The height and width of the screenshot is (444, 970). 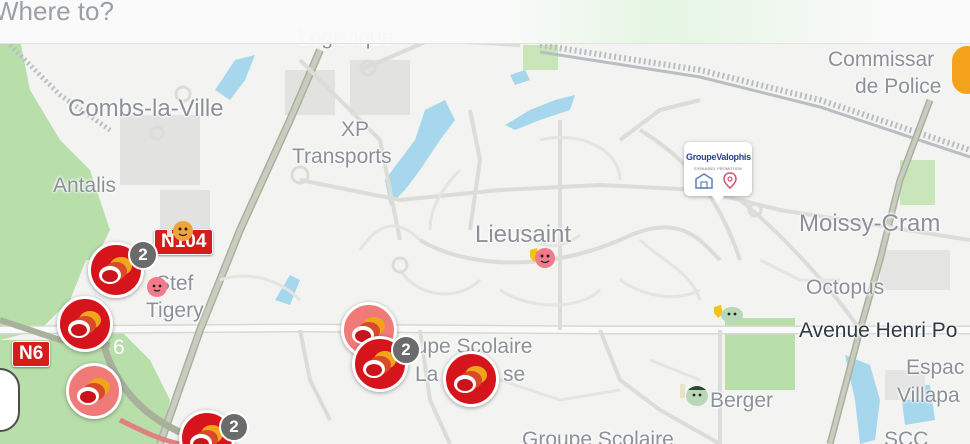 I want to click on place-label: de Police, so click(x=898, y=86).